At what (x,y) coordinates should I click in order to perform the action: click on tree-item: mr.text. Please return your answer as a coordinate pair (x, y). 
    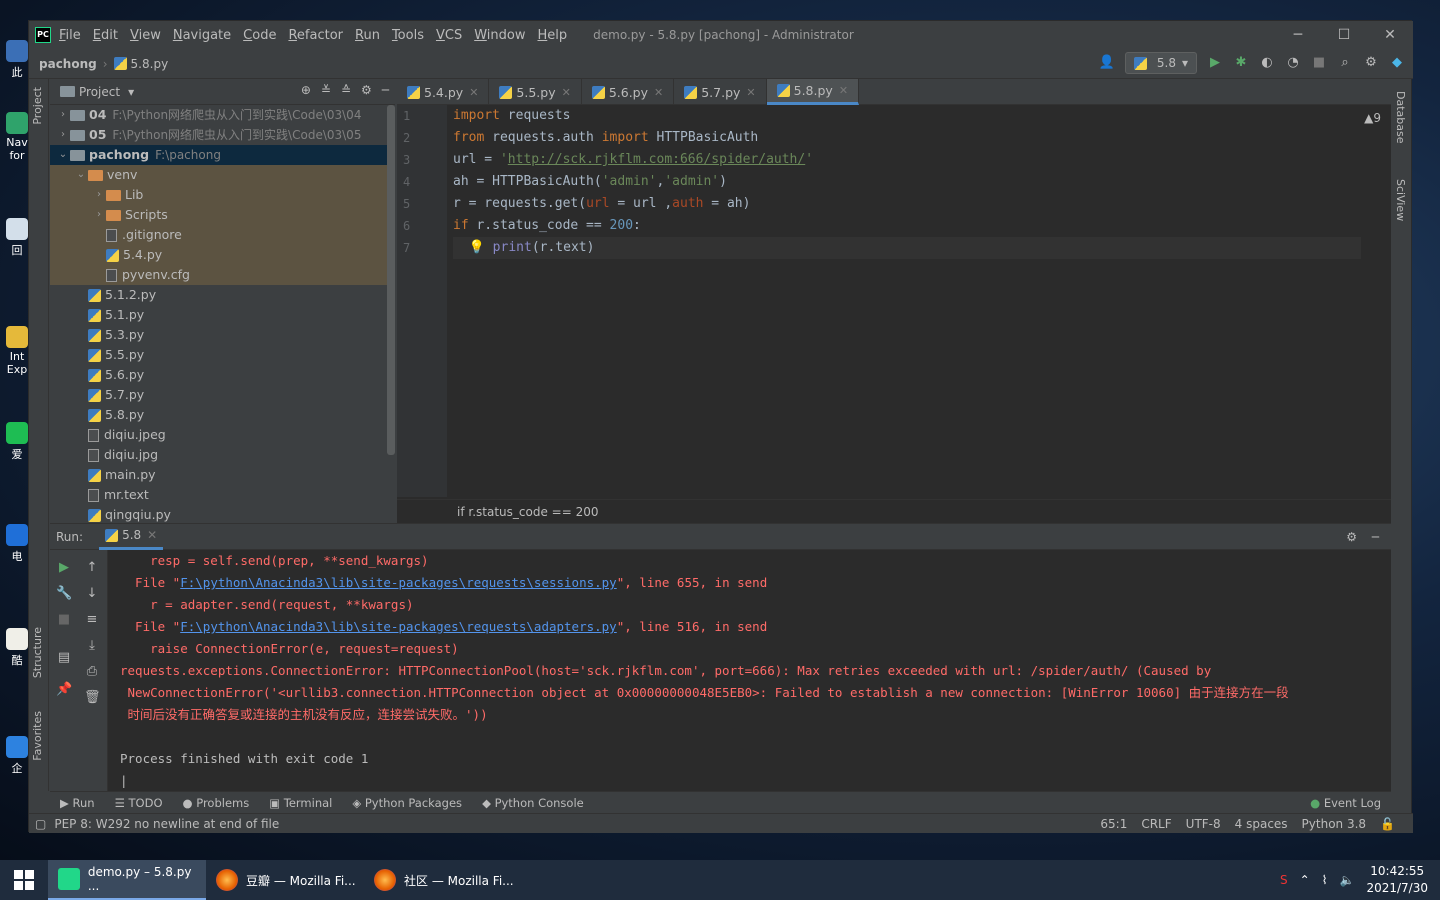
    Looking at the image, I should click on (222, 495).